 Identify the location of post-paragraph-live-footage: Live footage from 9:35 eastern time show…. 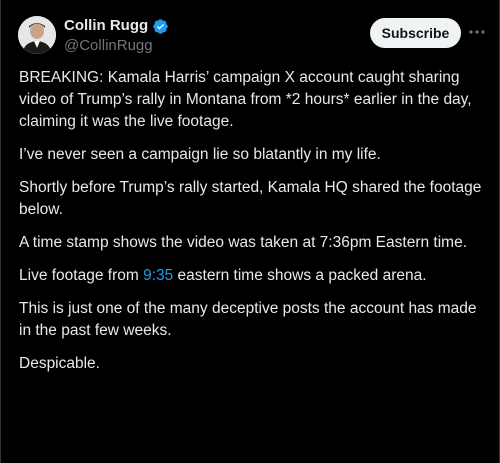
(254, 276).